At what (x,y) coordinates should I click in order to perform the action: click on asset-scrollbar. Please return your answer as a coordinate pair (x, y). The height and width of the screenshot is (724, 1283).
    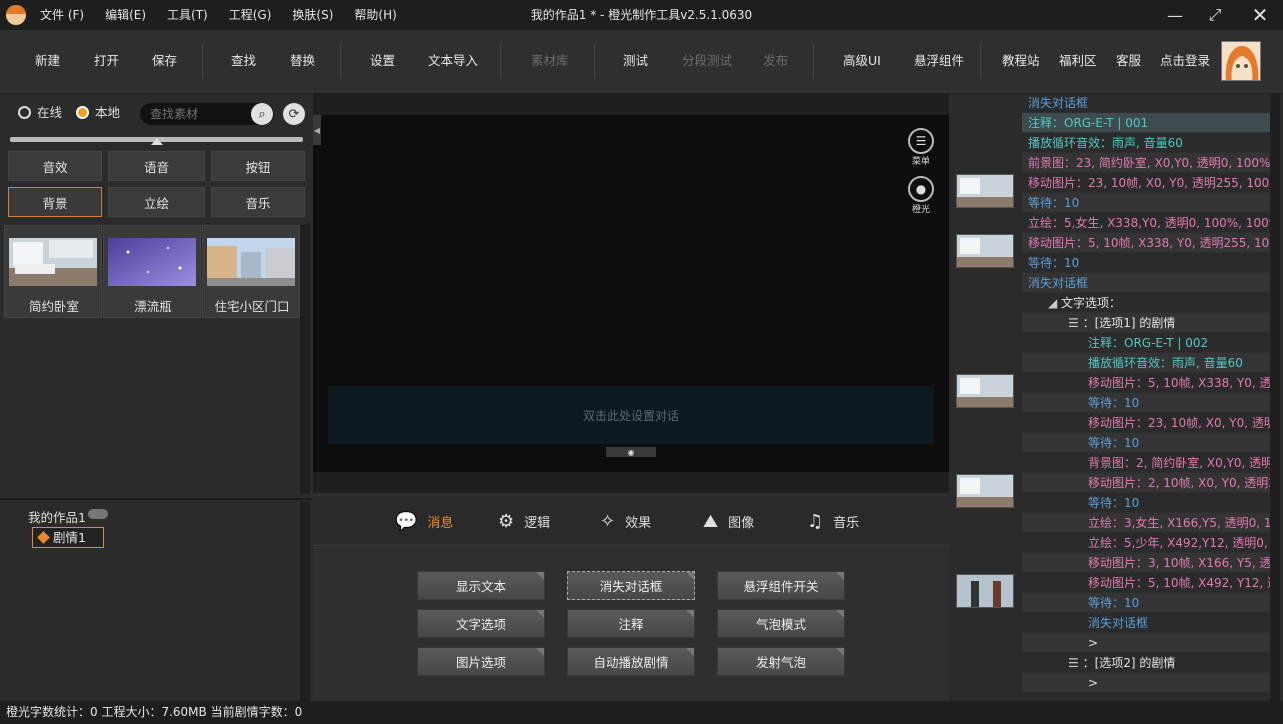
    Looking at the image, I should click on (305, 359).